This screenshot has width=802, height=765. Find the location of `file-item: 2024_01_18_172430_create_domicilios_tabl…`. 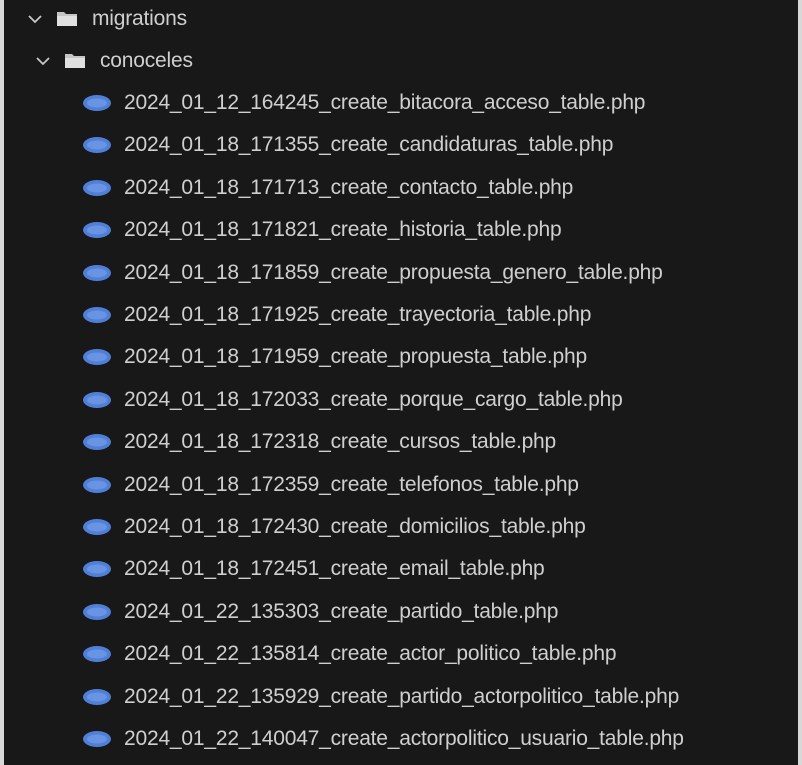

file-item: 2024_01_18_172430_create_domicilios_tabl… is located at coordinates (403, 527).